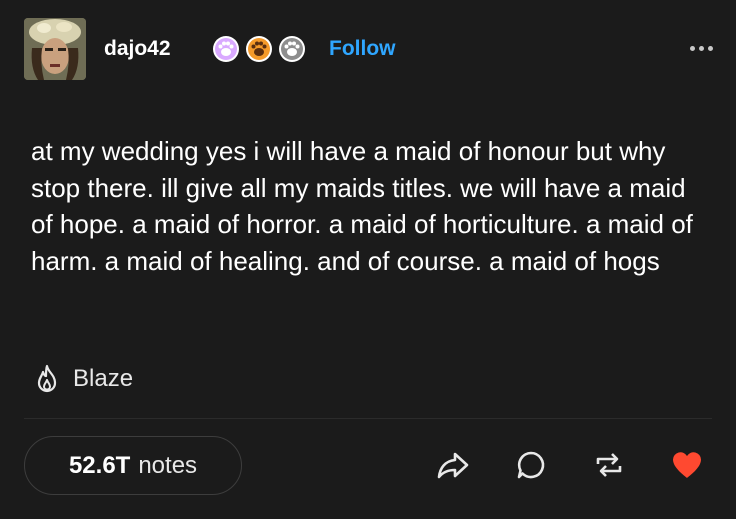 The width and height of the screenshot is (736, 519). What do you see at coordinates (368, 465) in the screenshot?
I see `post-actions` at bounding box center [368, 465].